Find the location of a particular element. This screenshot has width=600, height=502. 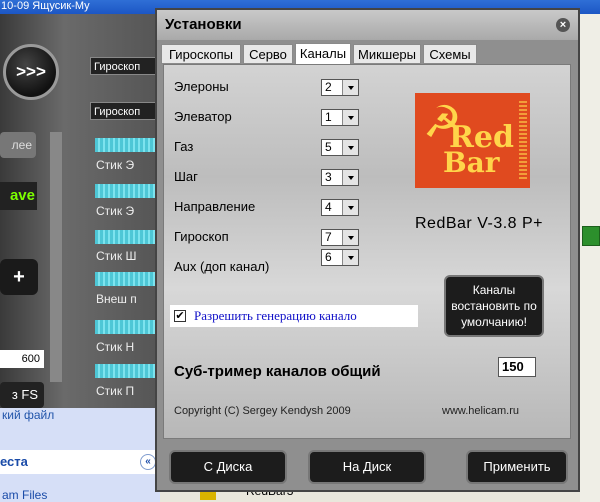

subtrim-label: Суб-тример каналов общий is located at coordinates (277, 371).